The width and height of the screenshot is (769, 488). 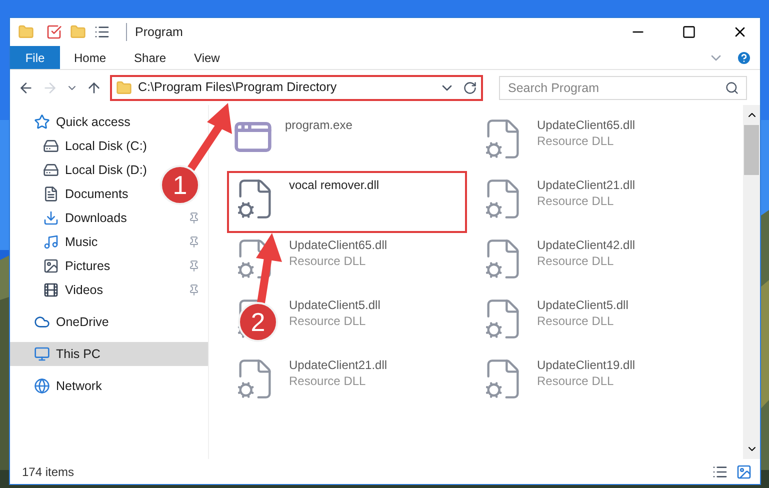 I want to click on search-icon, so click(x=732, y=87).